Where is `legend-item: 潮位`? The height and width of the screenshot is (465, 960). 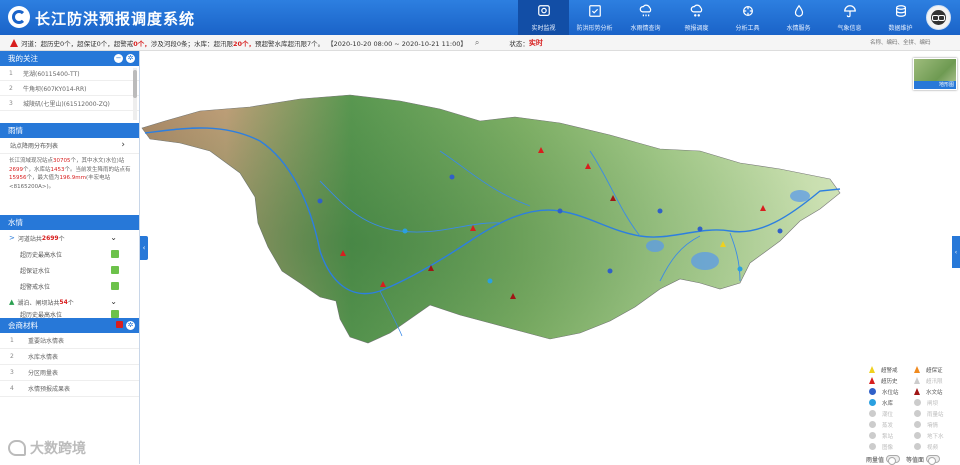 legend-item: 潮位 is located at coordinates (888, 414).